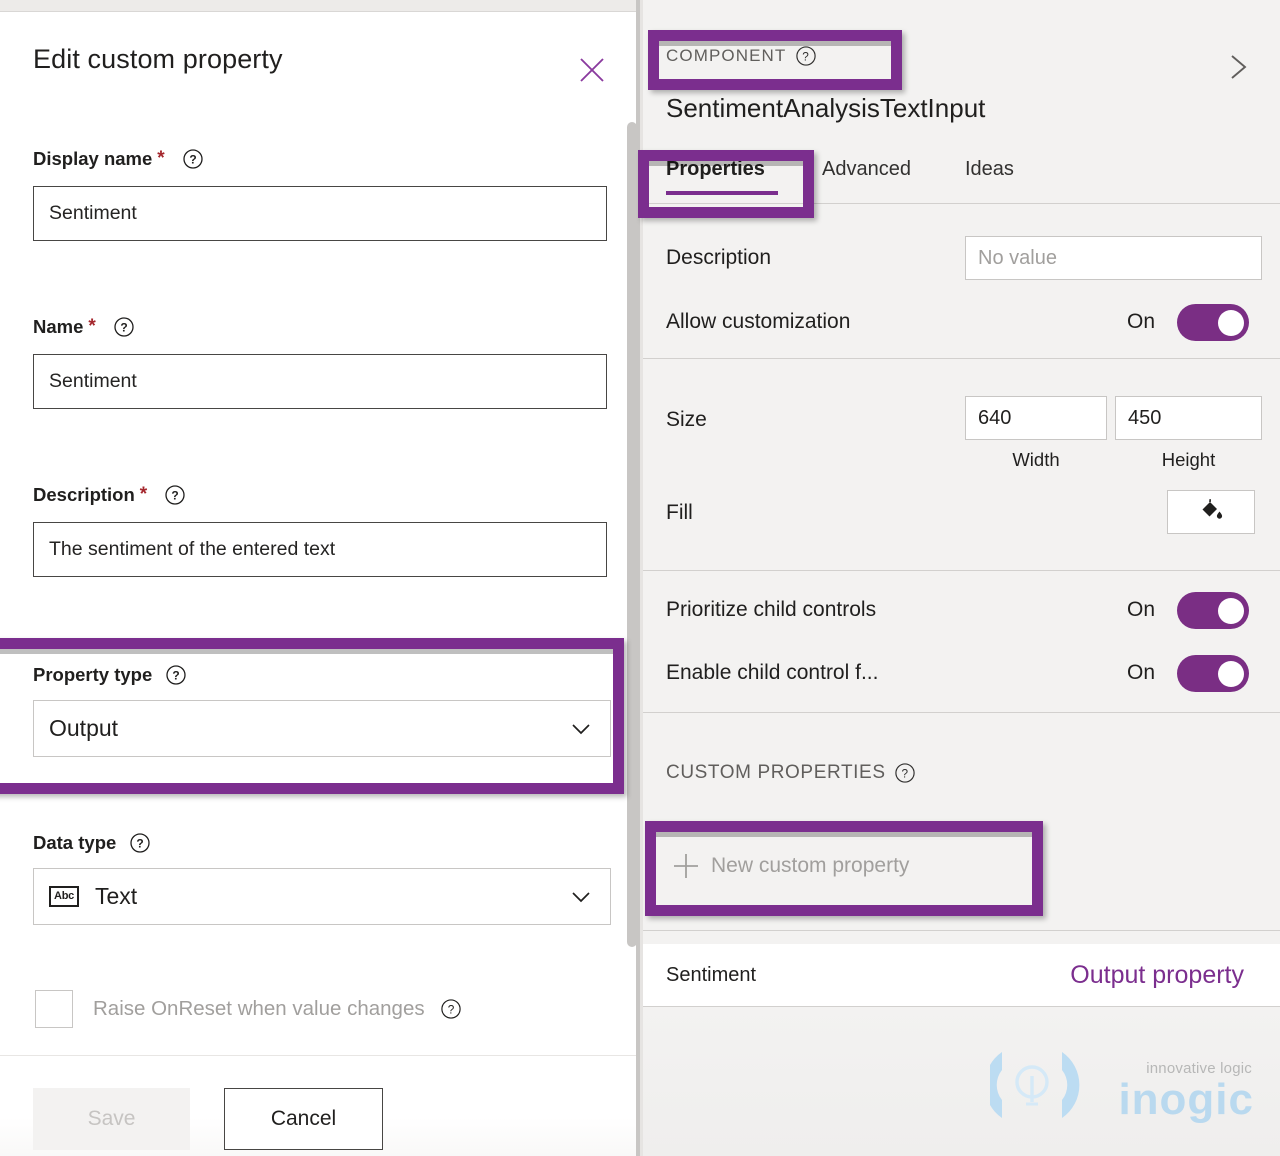  I want to click on field-display-name: Display name * ? Sentiment, so click(320, 194).